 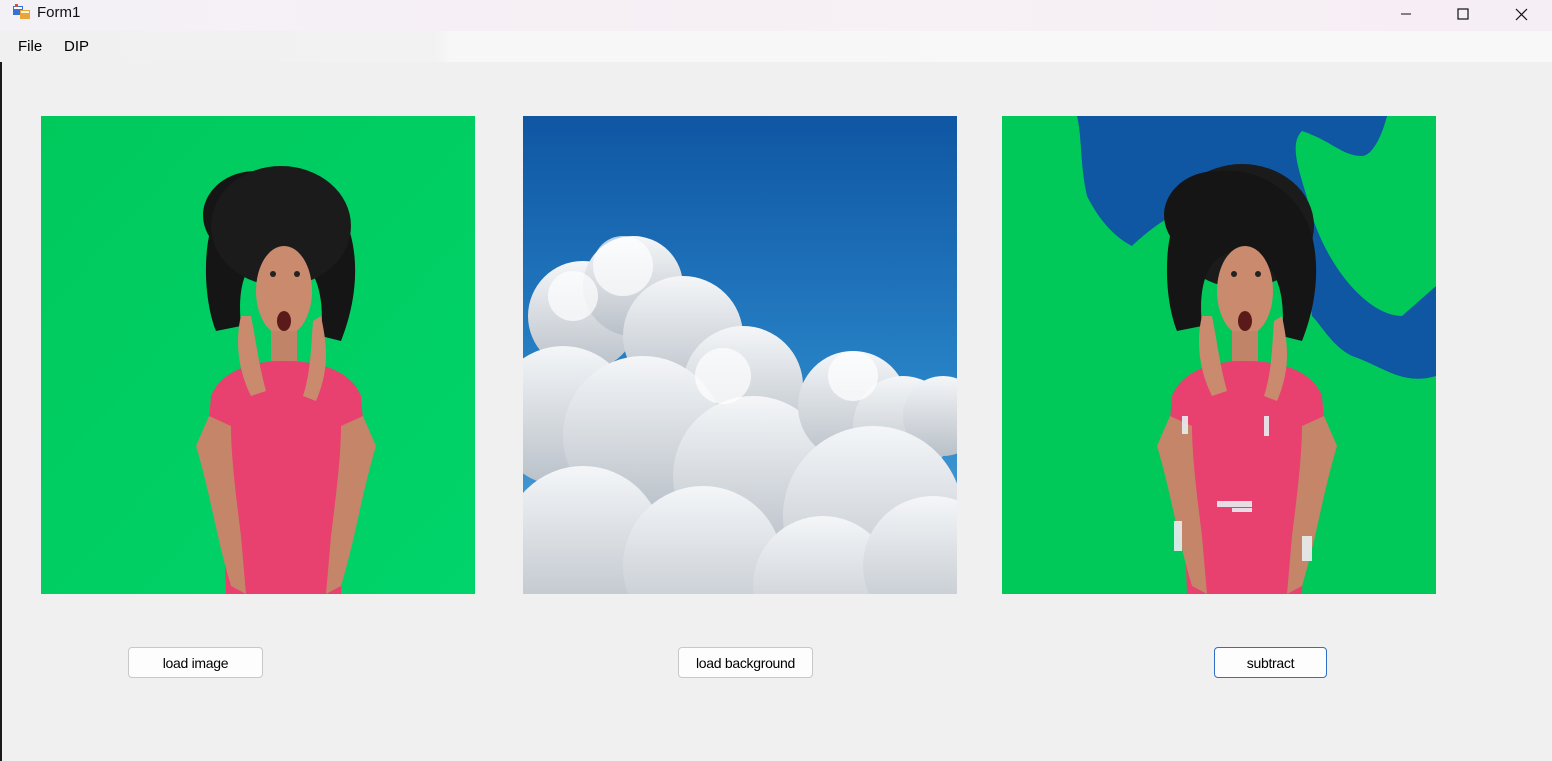 What do you see at coordinates (59, 12) in the screenshot?
I see `window-title: Form1` at bounding box center [59, 12].